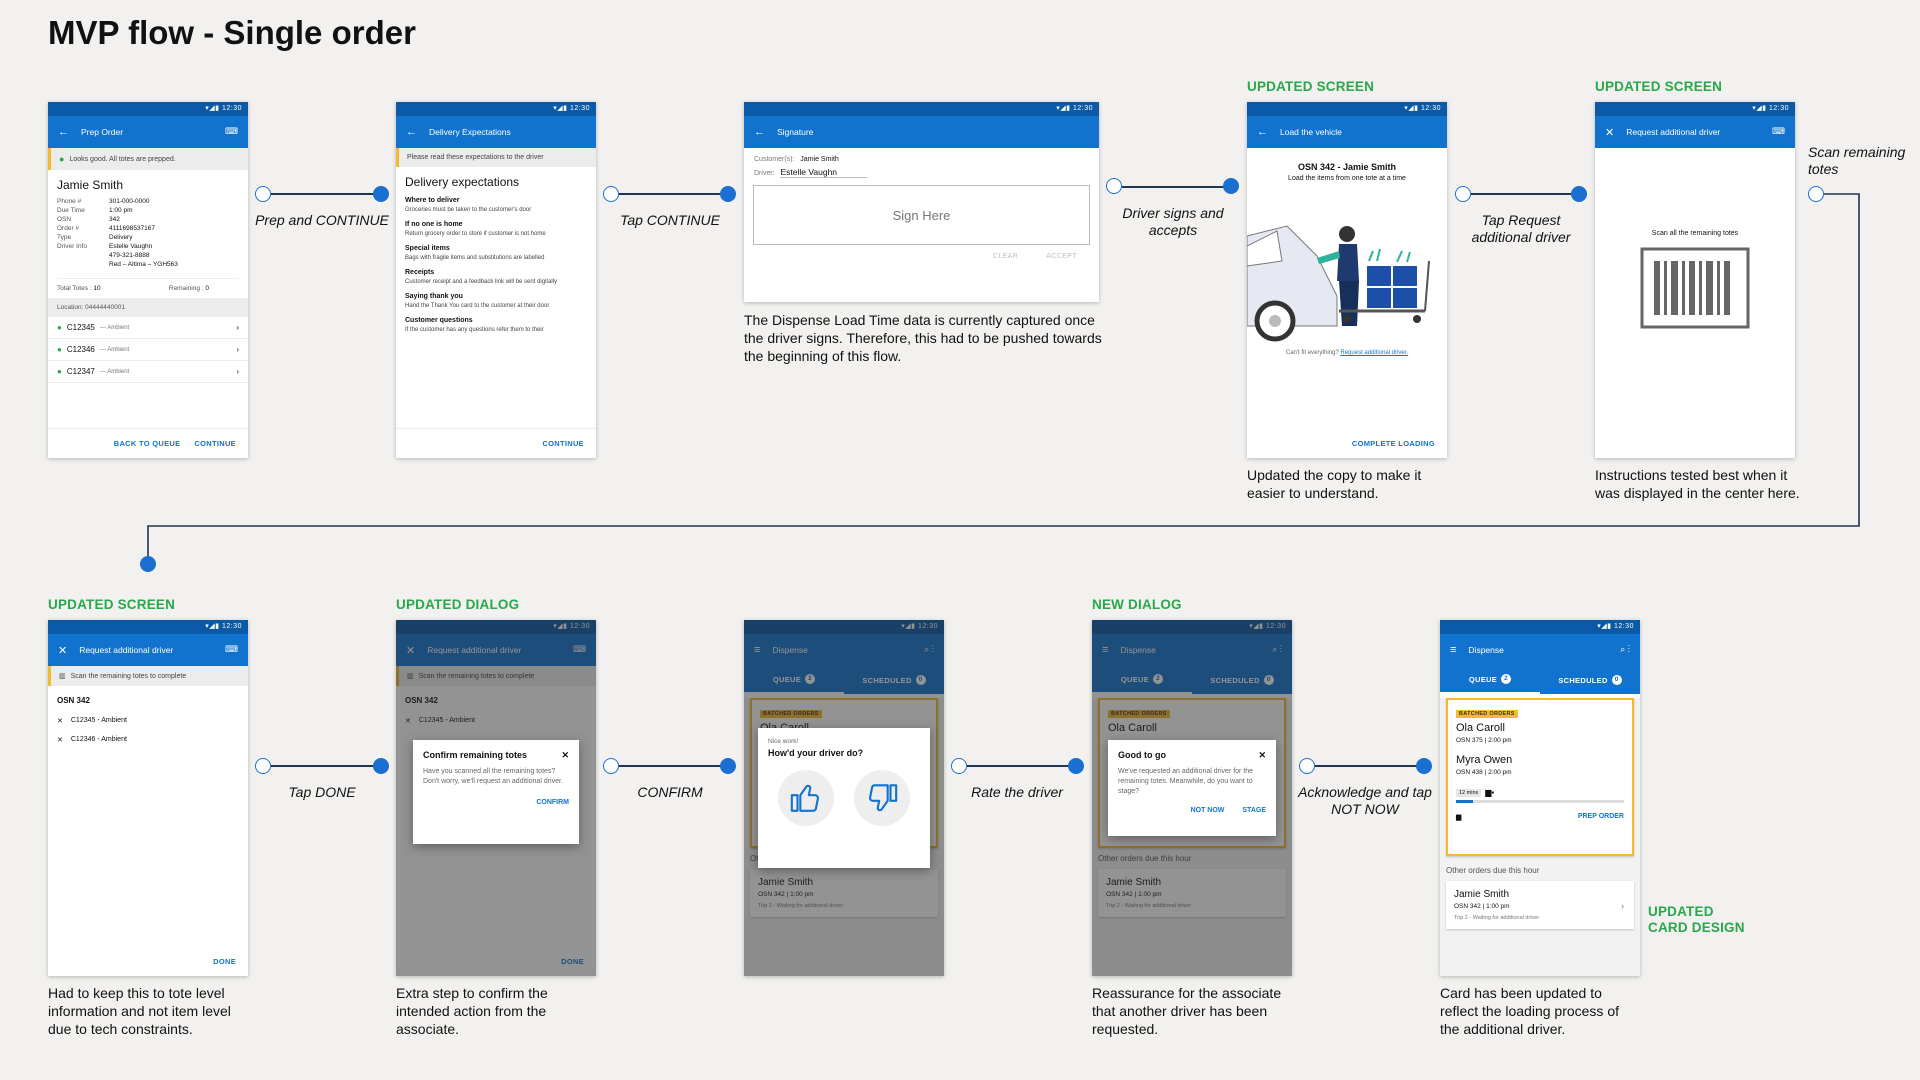 This screenshot has height=1080, width=1920. What do you see at coordinates (1696, 919) in the screenshot?
I see `tag-updated-card: UPDATED CARD DESIGN` at bounding box center [1696, 919].